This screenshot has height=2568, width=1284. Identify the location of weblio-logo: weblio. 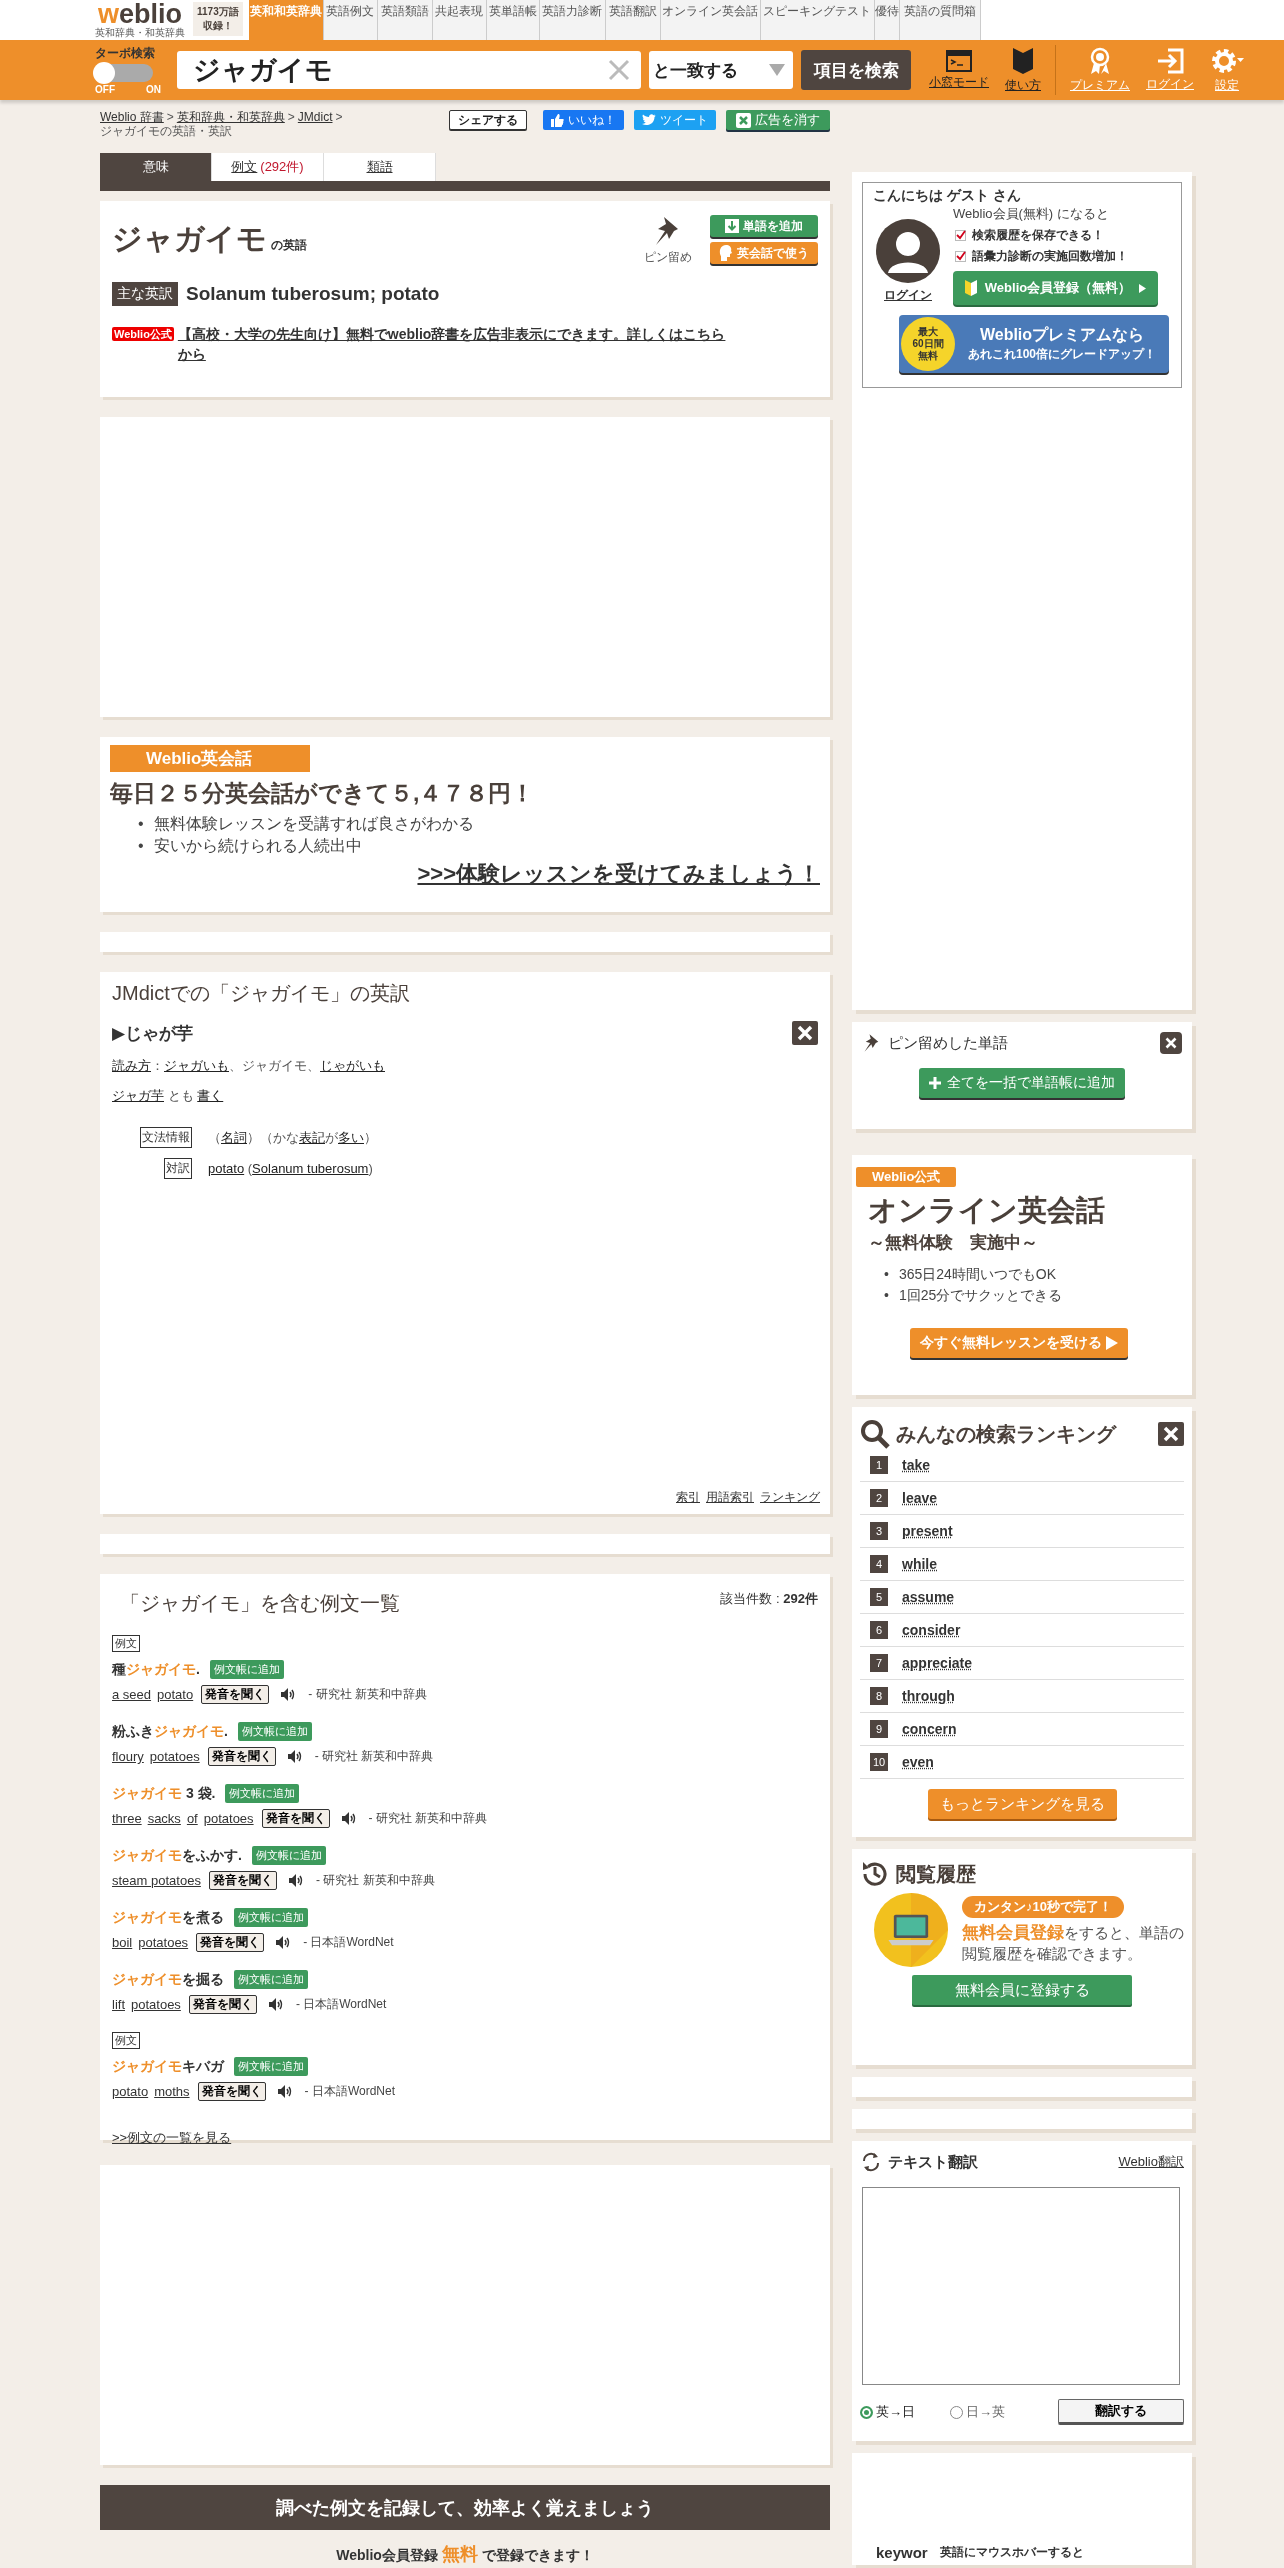
(140, 14).